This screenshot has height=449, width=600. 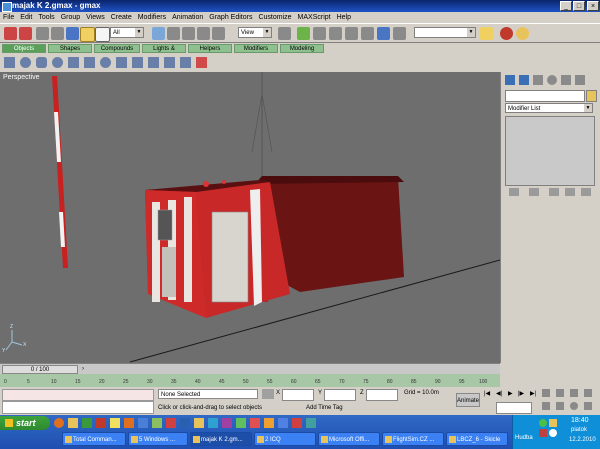 What do you see at coordinates (87, 369) in the screenshot?
I see `chevron-right-icon: ›` at bounding box center [87, 369].